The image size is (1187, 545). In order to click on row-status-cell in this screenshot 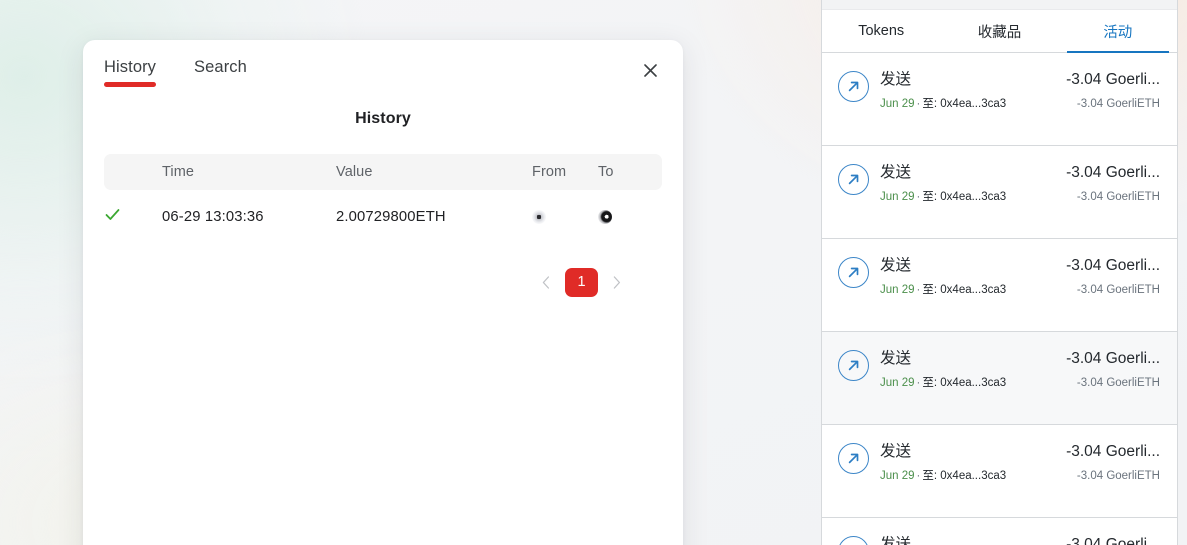, I will do `click(133, 215)`.